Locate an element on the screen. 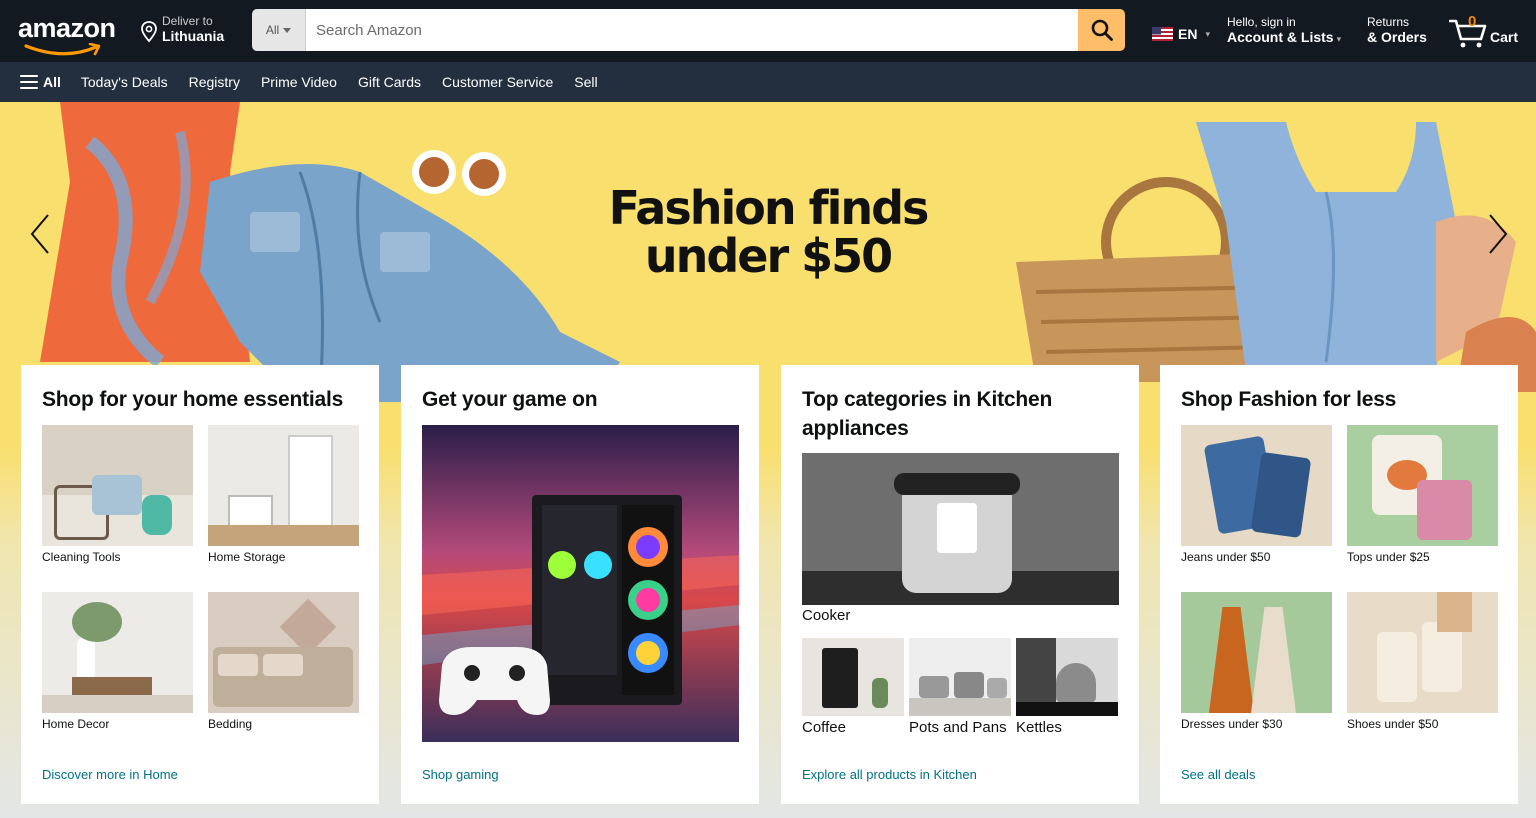 The image size is (1536, 818). account-label: Account & Lists is located at coordinates (1280, 37).